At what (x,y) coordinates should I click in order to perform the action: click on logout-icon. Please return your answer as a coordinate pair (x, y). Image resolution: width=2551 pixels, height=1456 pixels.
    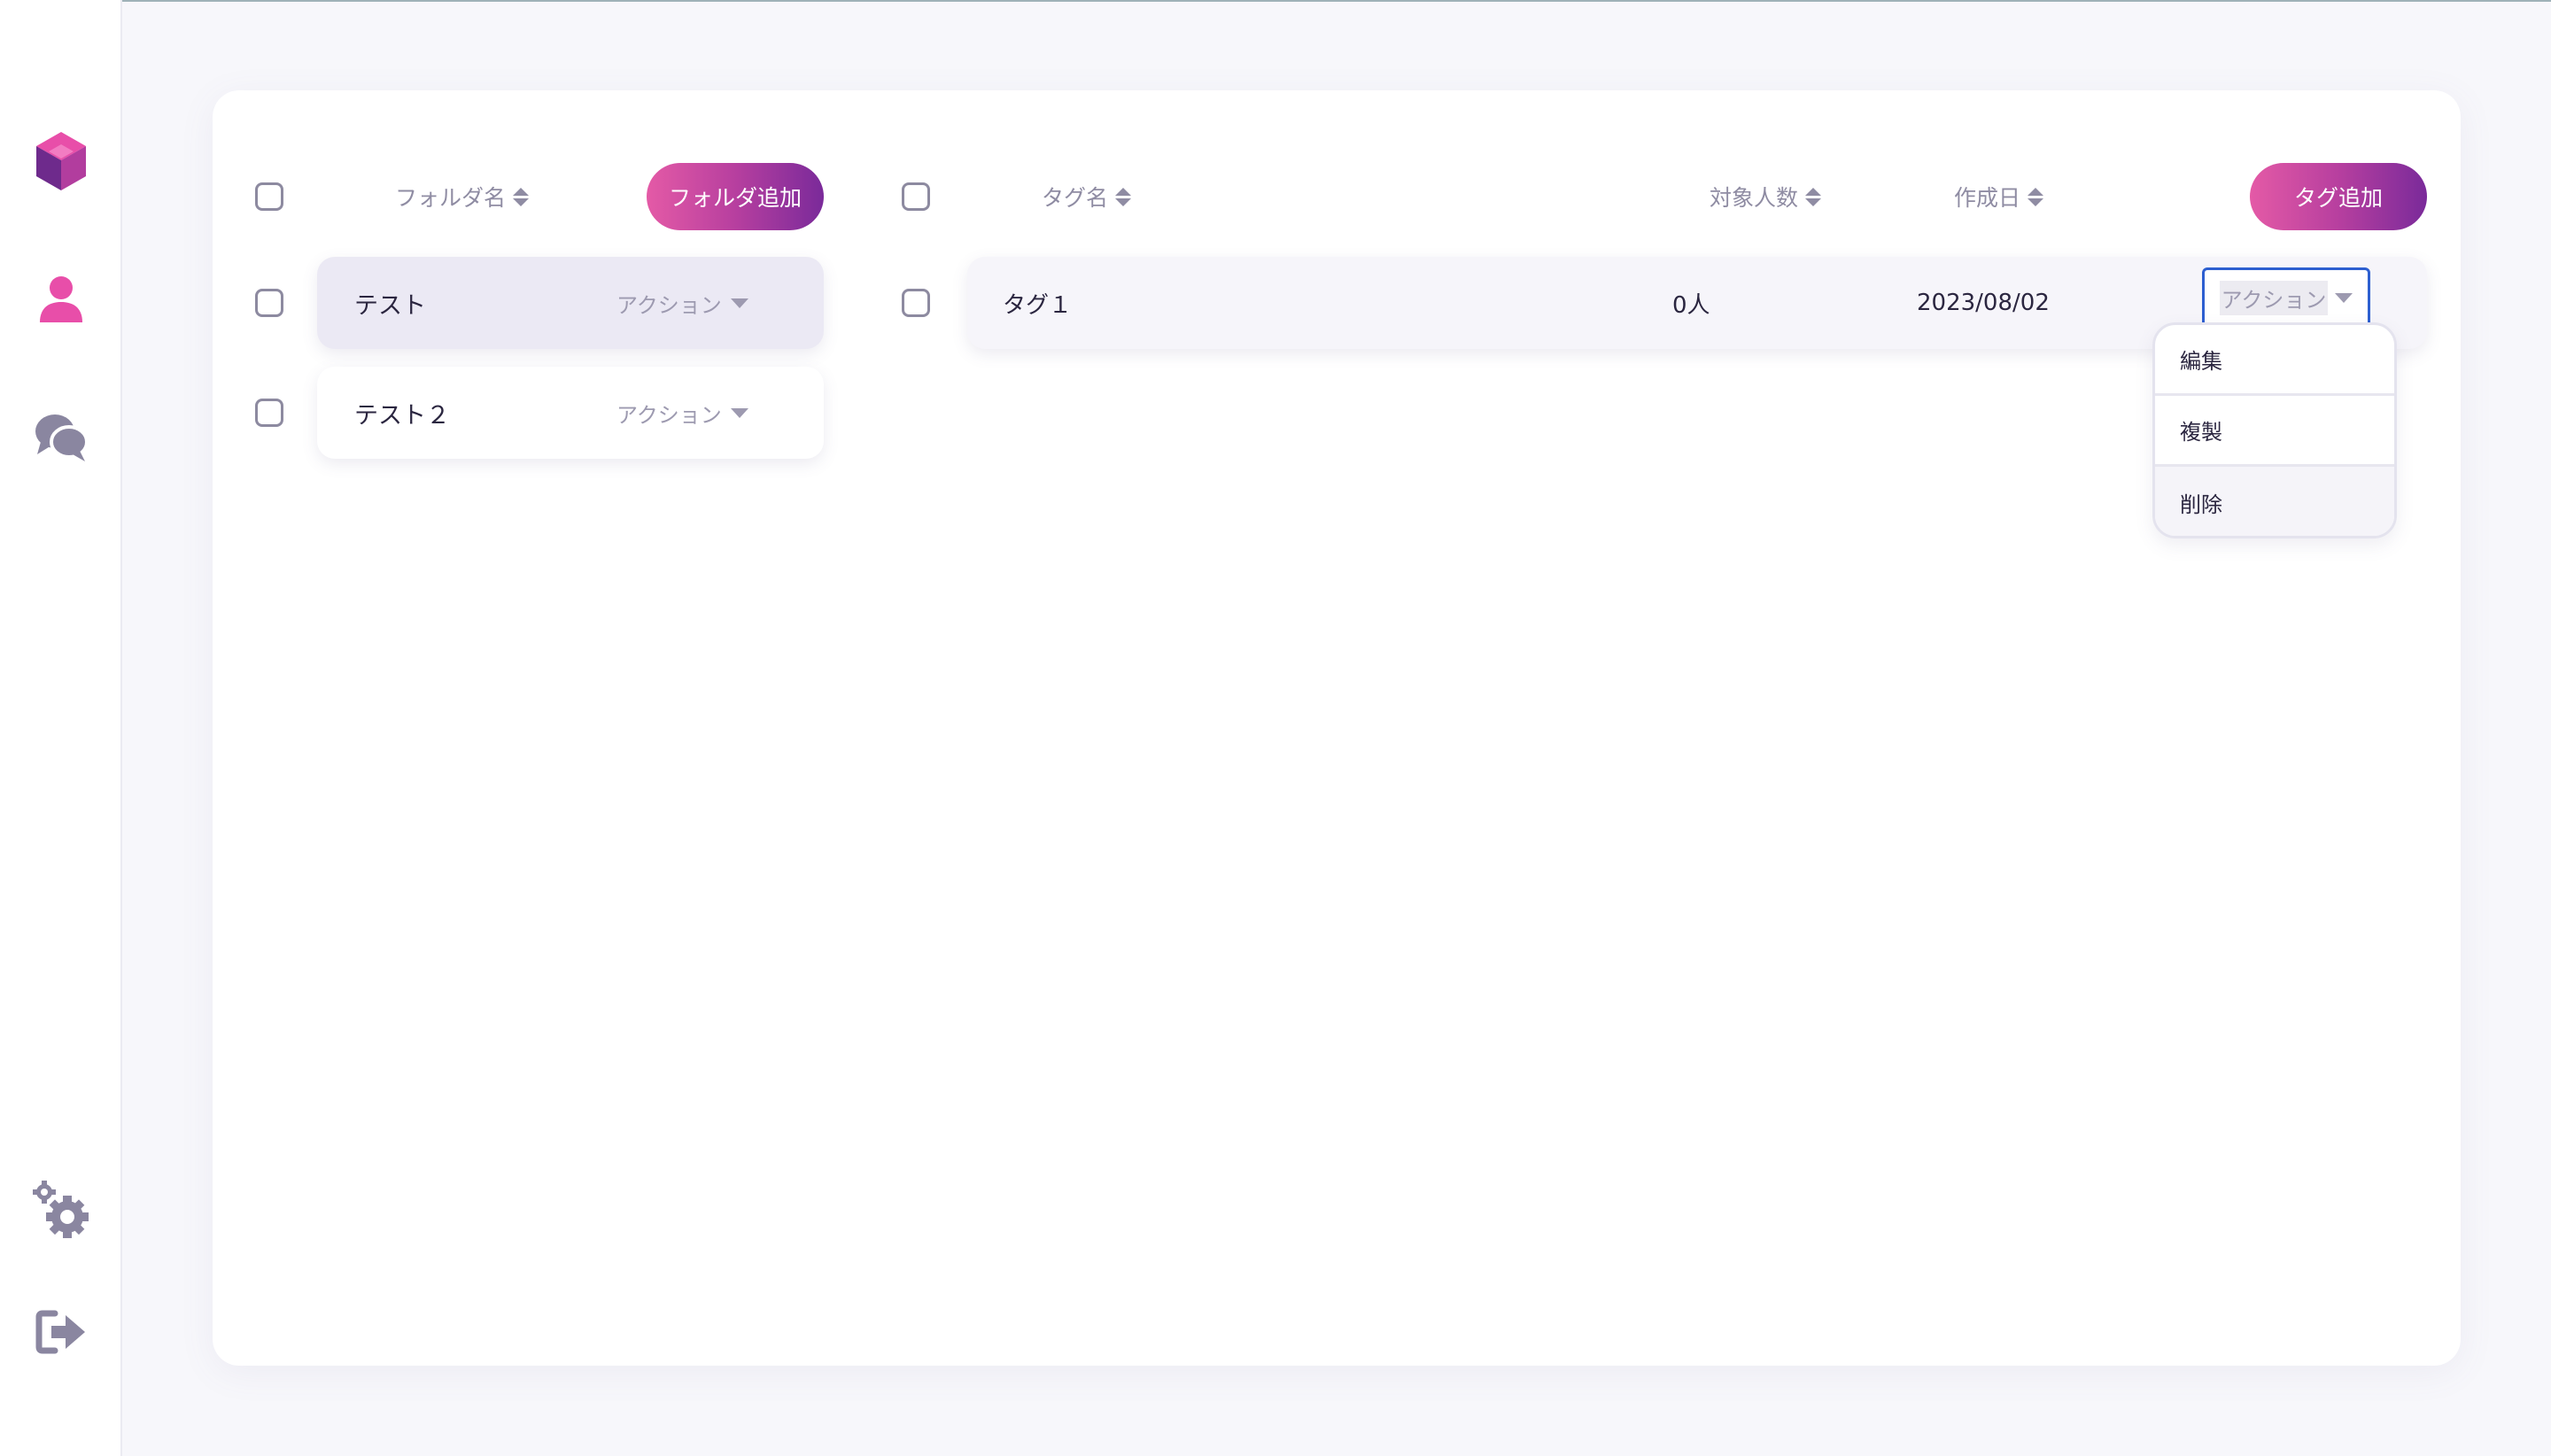
    Looking at the image, I should click on (60, 1332).